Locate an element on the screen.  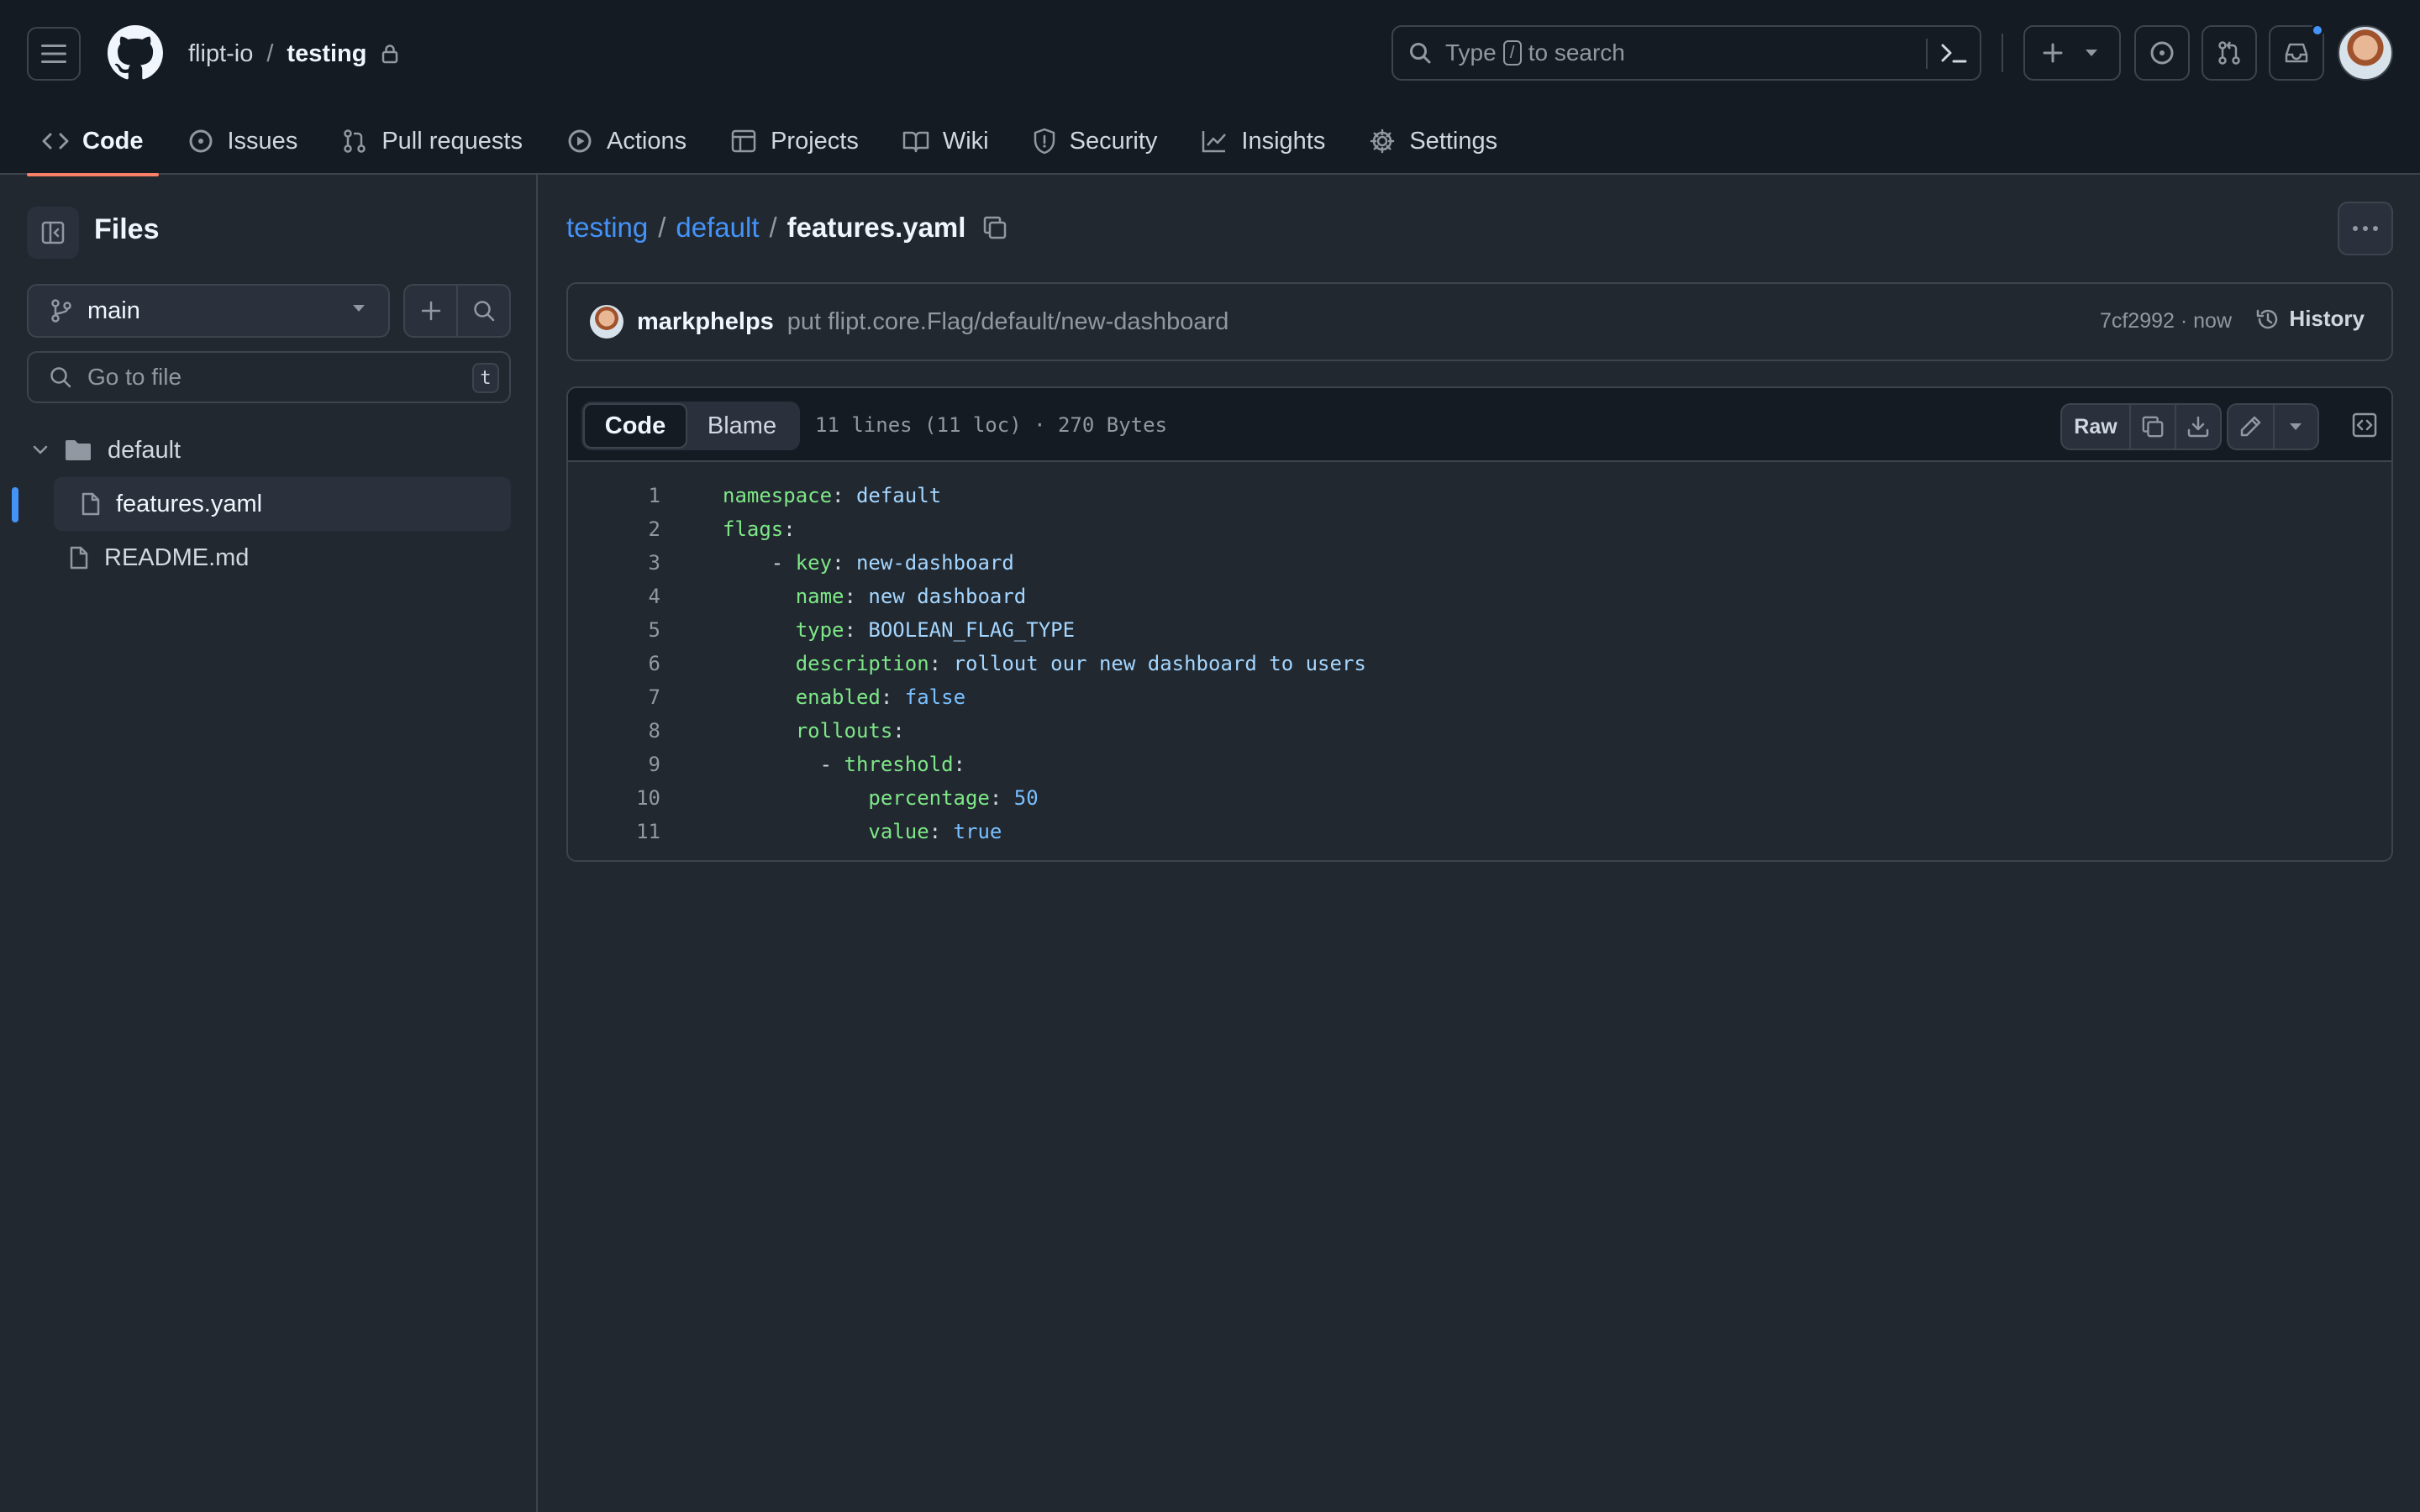
yaml-key: namespace is located at coordinates (778, 495).